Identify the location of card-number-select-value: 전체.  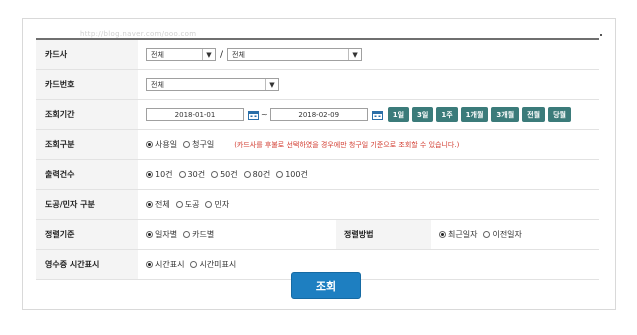
(157, 84).